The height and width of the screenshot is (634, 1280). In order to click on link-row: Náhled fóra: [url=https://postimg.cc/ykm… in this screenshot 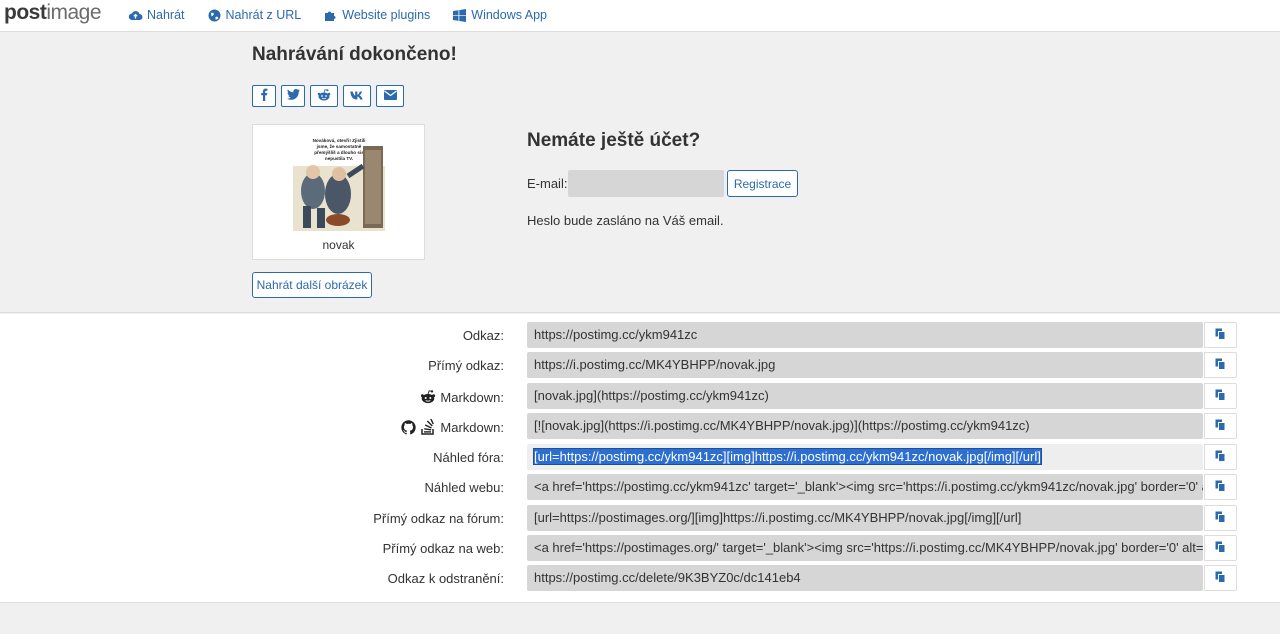, I will do `click(640, 457)`.